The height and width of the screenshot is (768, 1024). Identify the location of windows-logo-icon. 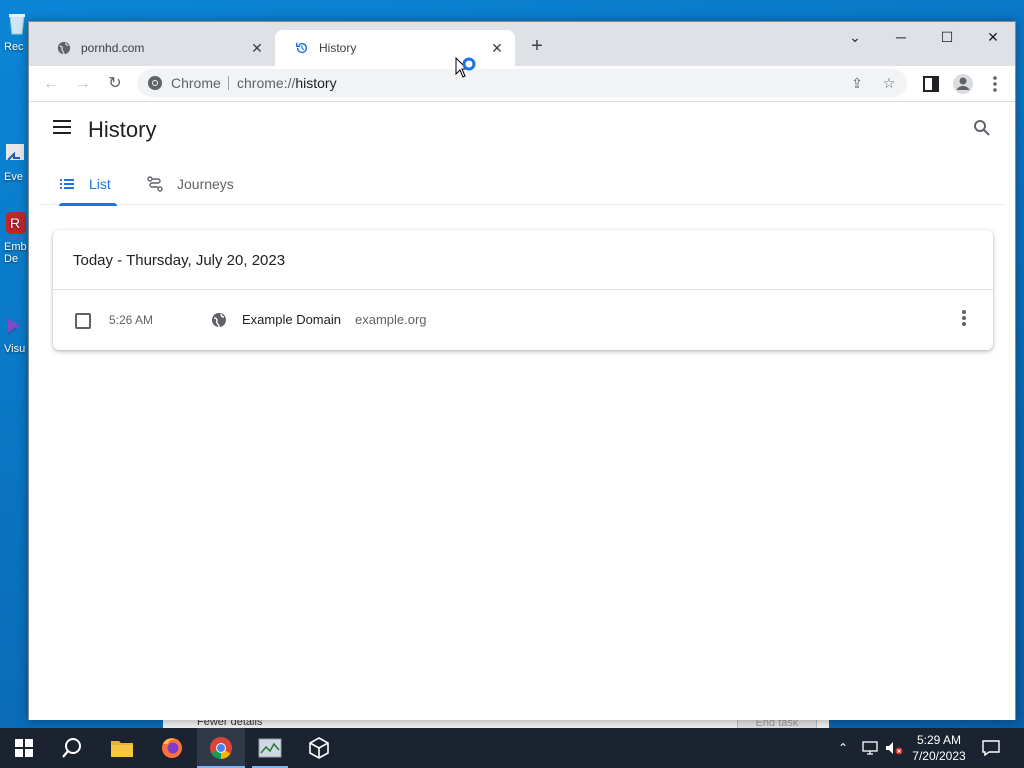
(24, 748).